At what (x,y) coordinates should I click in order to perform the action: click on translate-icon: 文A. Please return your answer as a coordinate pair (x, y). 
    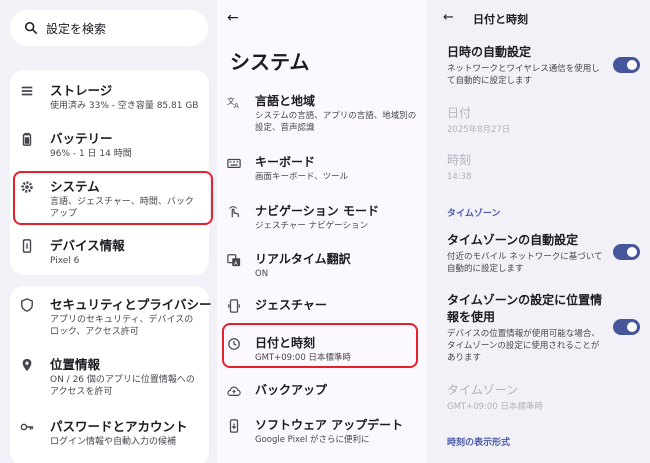
    Looking at the image, I should click on (233, 102).